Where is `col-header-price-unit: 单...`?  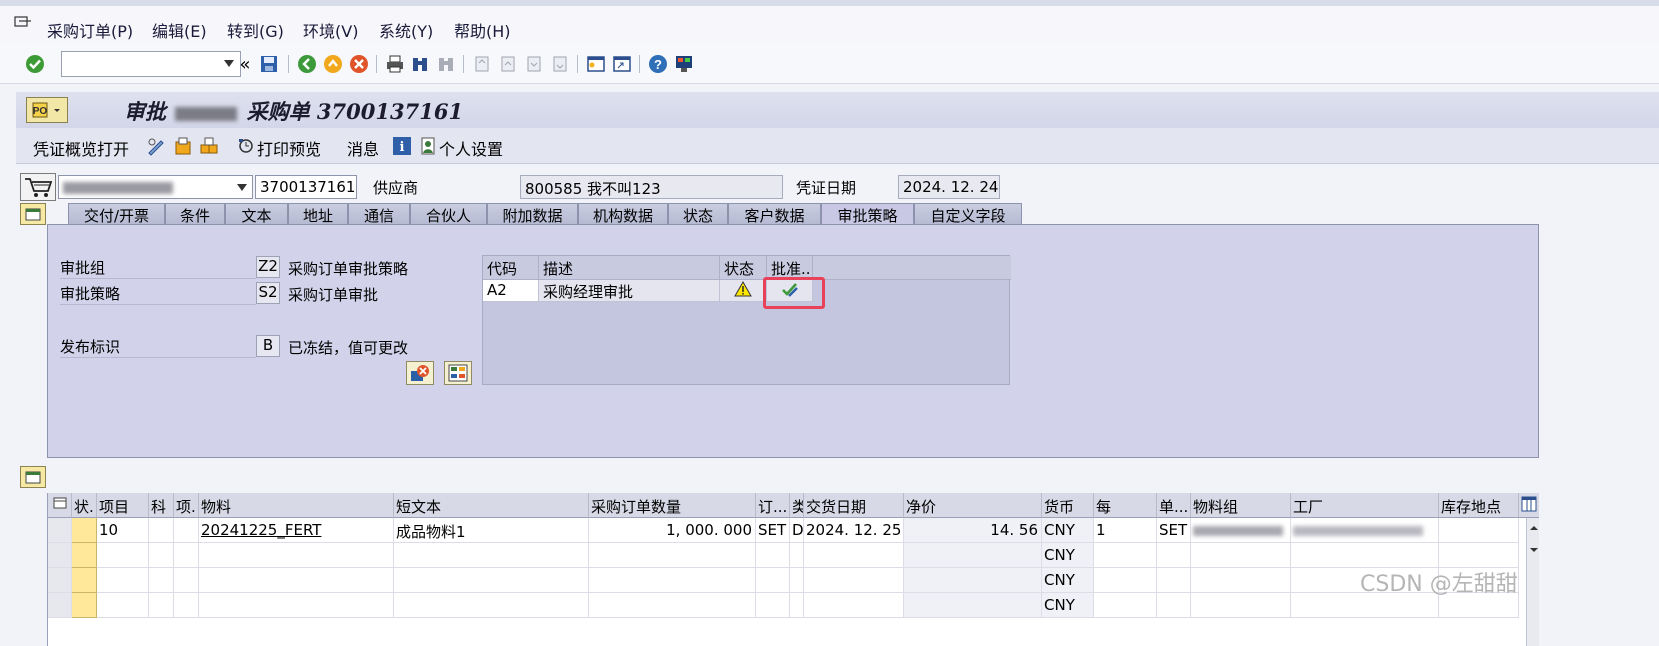 col-header-price-unit: 单... is located at coordinates (1174, 505).